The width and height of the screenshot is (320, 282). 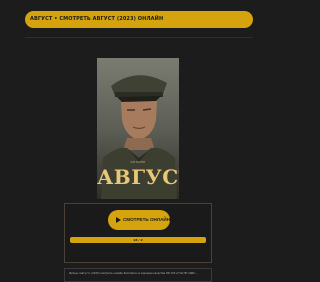 What do you see at coordinates (138, 177) in the screenshot?
I see `poster-title: АВГУСТ` at bounding box center [138, 177].